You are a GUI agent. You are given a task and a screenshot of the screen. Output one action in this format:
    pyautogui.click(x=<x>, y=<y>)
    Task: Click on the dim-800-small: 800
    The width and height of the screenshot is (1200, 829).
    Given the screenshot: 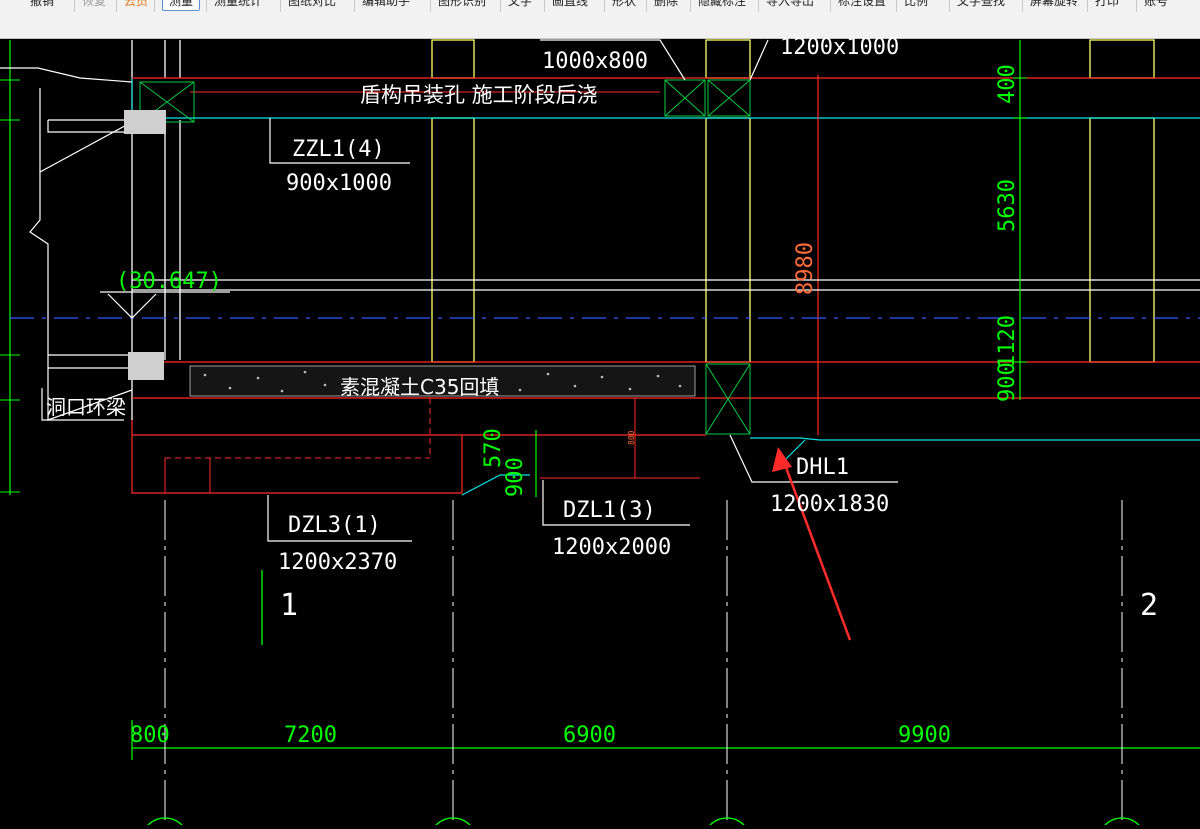 What is the action you would take?
    pyautogui.click(x=631, y=437)
    